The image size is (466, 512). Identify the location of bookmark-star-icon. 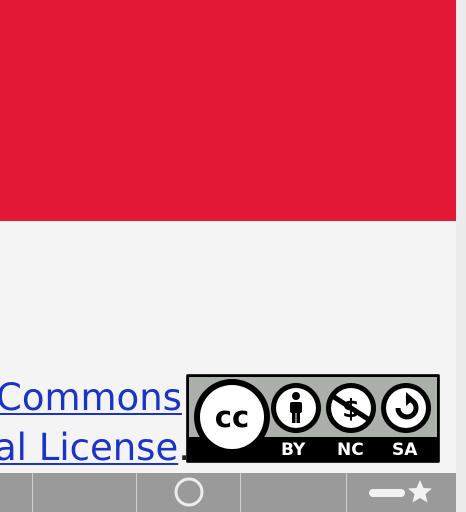
(400, 491).